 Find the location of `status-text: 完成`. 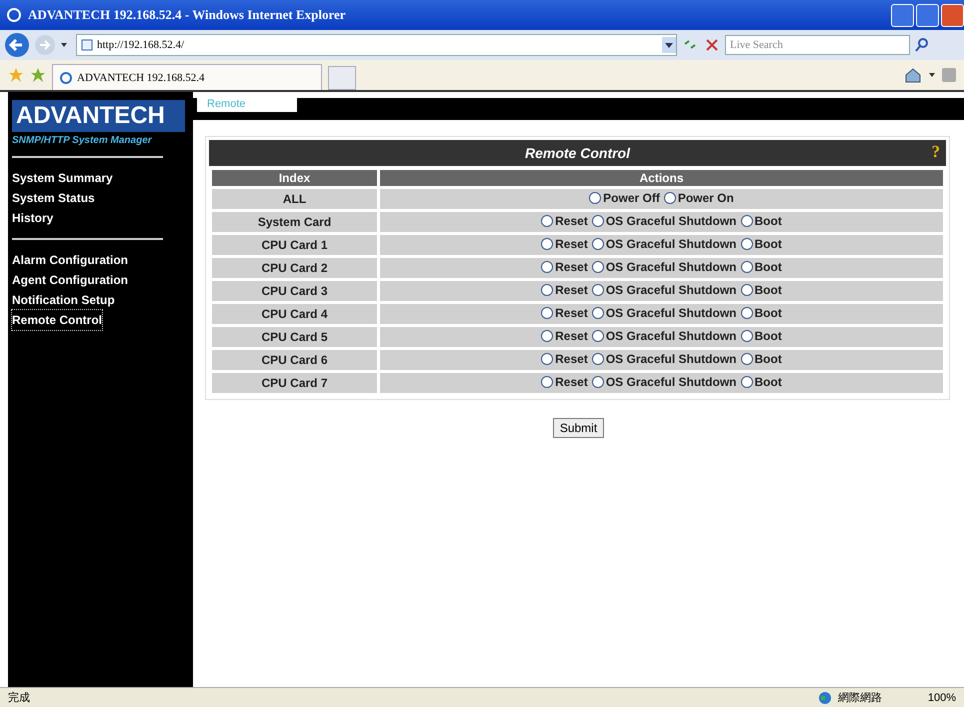

status-text: 完成 is located at coordinates (19, 697).